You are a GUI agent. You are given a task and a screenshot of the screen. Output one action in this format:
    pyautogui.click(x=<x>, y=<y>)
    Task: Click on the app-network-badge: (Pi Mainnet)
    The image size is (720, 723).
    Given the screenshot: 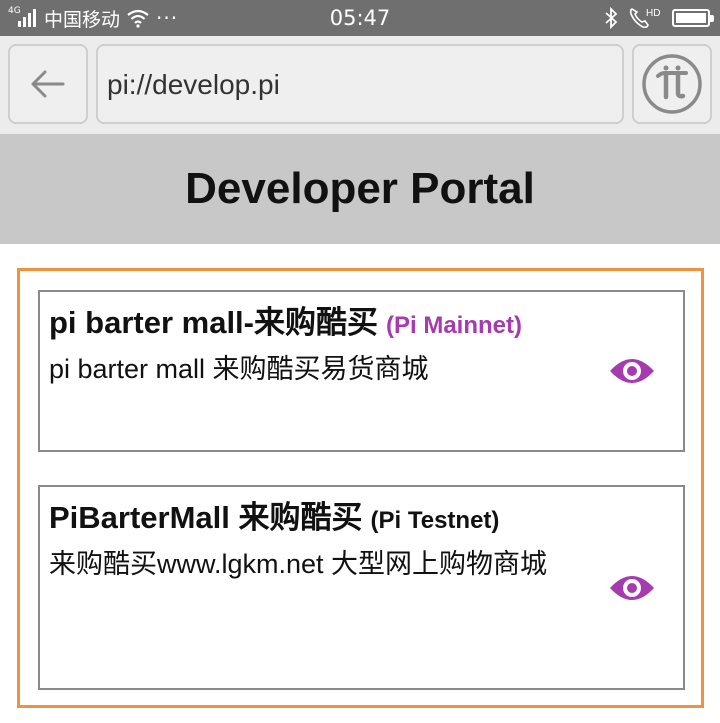 What is the action you would take?
    pyautogui.click(x=454, y=325)
    